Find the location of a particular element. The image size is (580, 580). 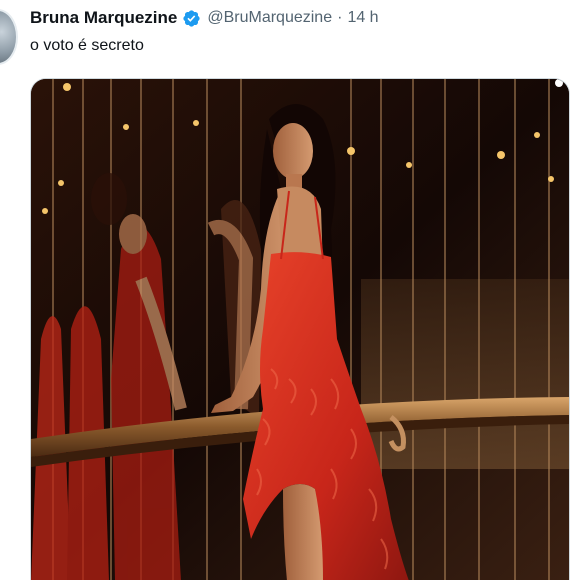

display-name: Bruna Marquezine is located at coordinates (103, 18).